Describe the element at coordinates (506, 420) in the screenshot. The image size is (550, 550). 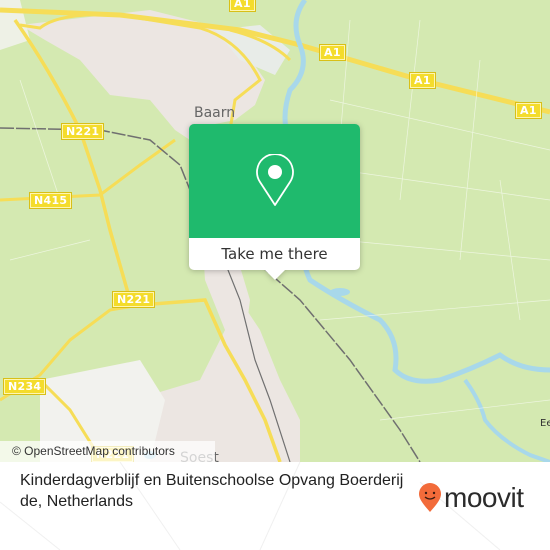
I see `river-eem-branch` at that location.